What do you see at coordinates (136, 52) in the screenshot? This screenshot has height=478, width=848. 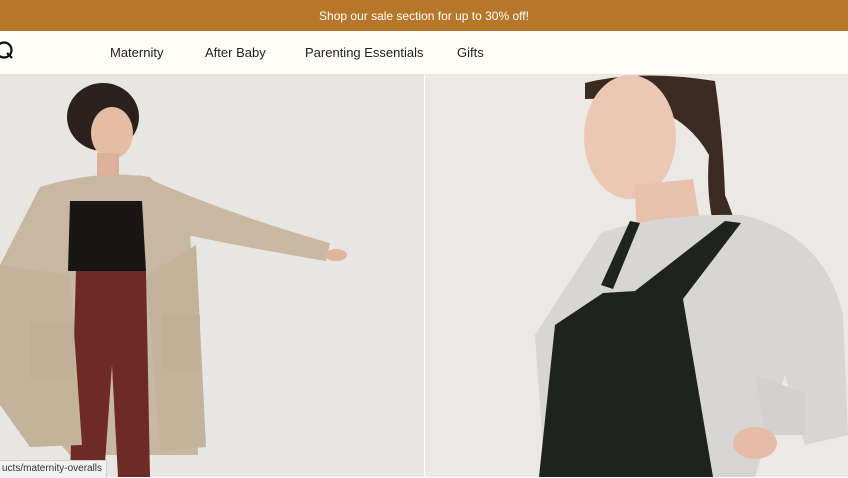 I see `nav-item-maternity: Maternity` at bounding box center [136, 52].